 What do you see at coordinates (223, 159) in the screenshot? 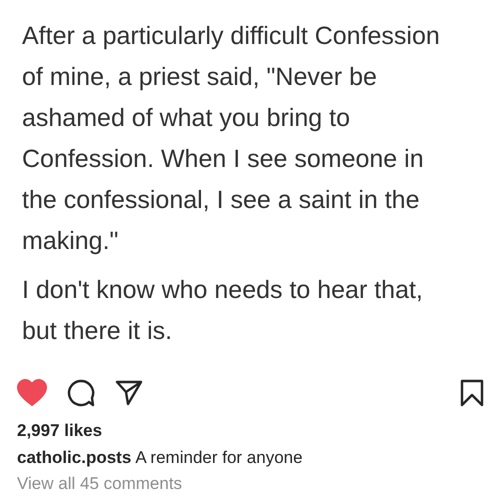
I see `post-text-line: Confession. When I see someone in` at bounding box center [223, 159].